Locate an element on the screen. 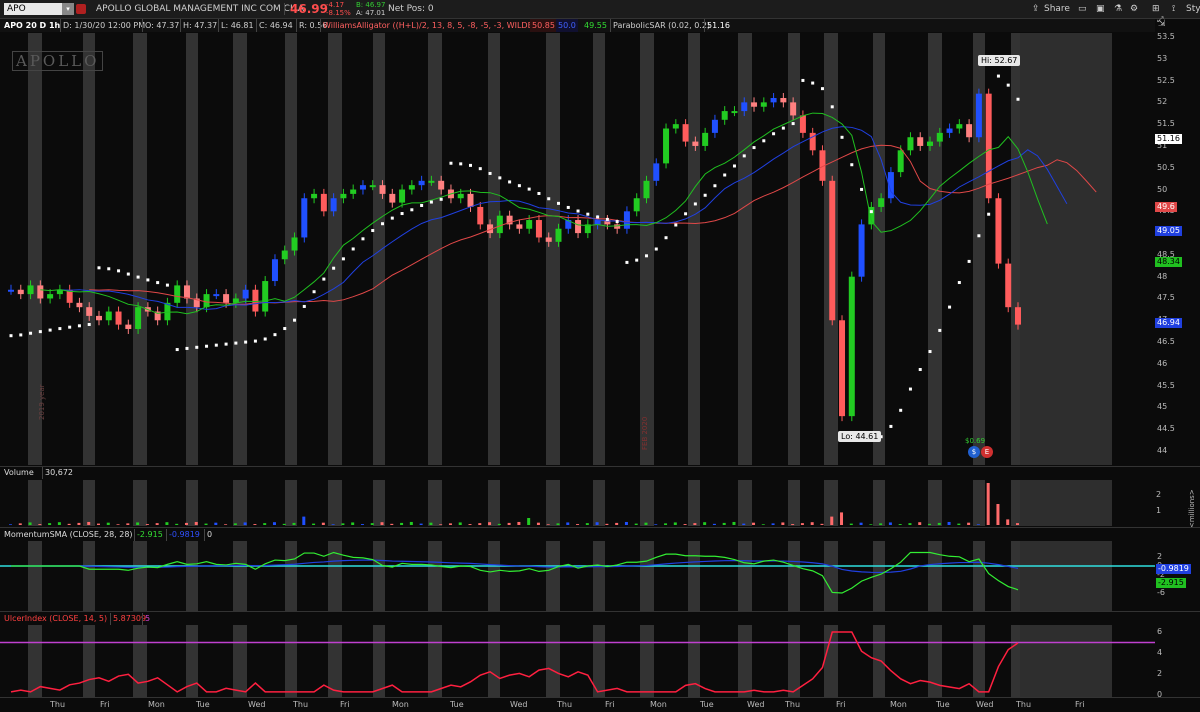 The height and width of the screenshot is (712, 1200). chevron-down-icon: ▾ is located at coordinates (68, 9).